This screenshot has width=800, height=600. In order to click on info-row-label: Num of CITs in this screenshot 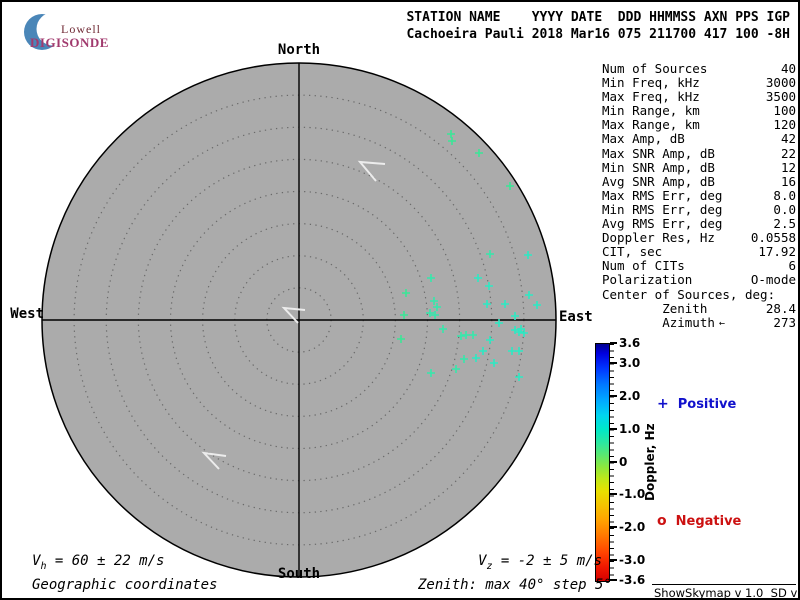, I will do `click(643, 266)`.